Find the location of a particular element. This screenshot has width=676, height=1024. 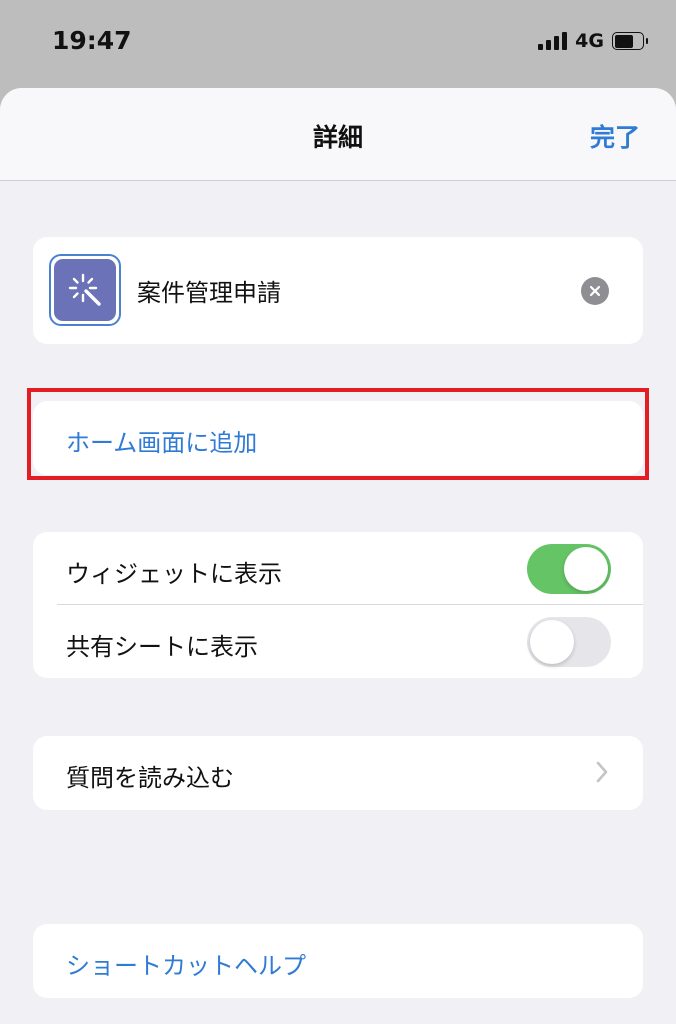

show-in-share-sheet-row: 共有シートに表示 is located at coordinates (338, 641).